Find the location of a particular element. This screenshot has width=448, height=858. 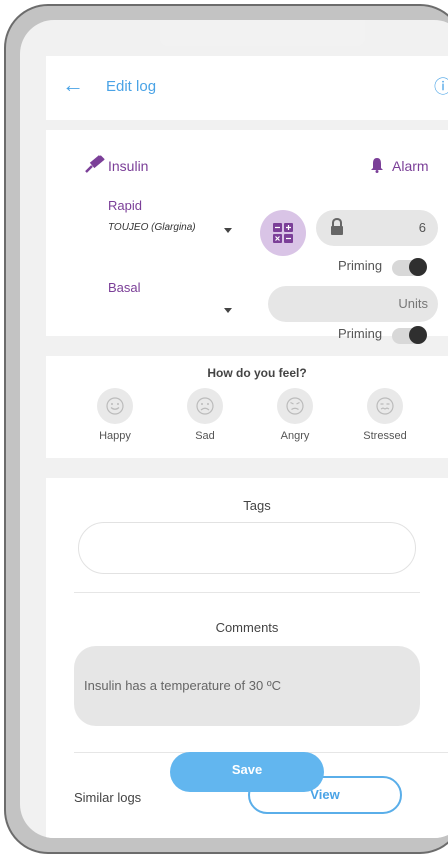

save-button: Save is located at coordinates (247, 772).